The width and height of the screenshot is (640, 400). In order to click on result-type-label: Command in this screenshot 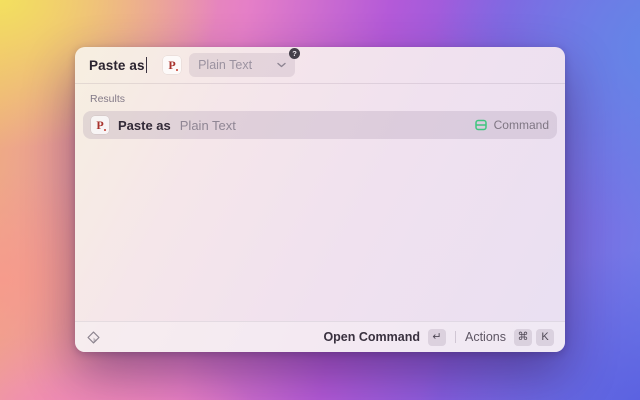, I will do `click(521, 125)`.